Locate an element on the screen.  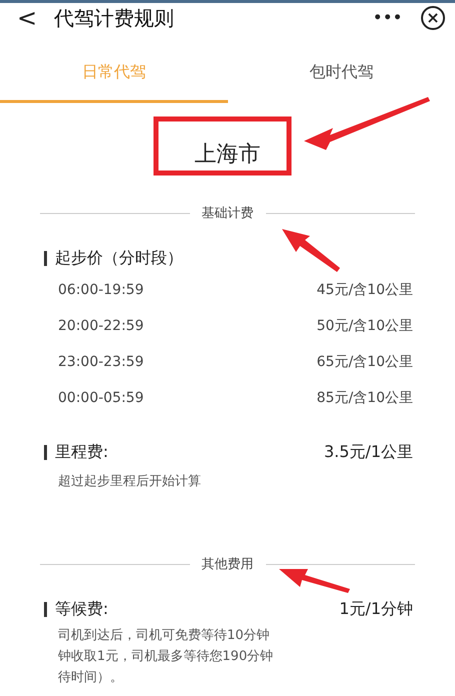
city-name: 上海市 is located at coordinates (227, 155).